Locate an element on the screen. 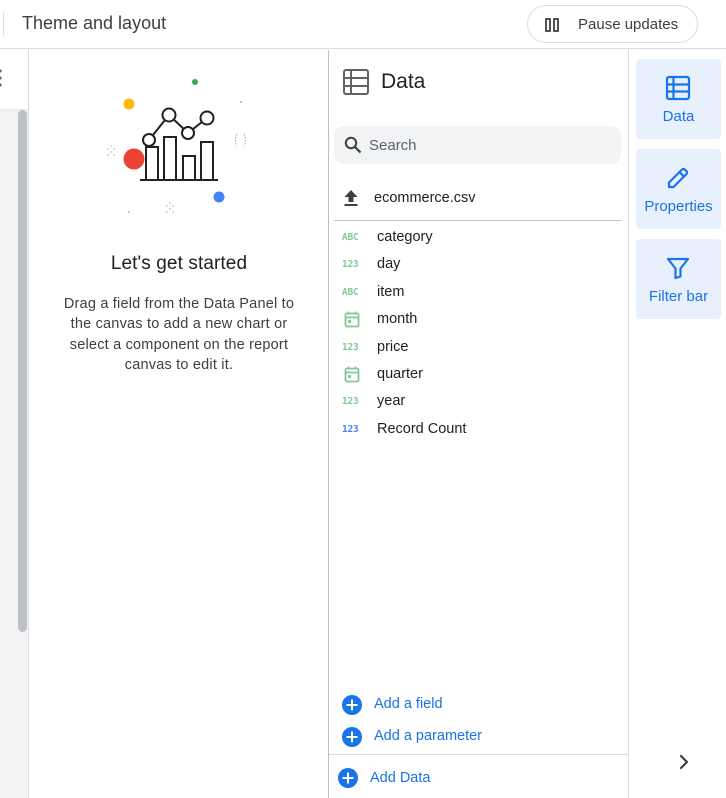  field-name: day is located at coordinates (389, 264).